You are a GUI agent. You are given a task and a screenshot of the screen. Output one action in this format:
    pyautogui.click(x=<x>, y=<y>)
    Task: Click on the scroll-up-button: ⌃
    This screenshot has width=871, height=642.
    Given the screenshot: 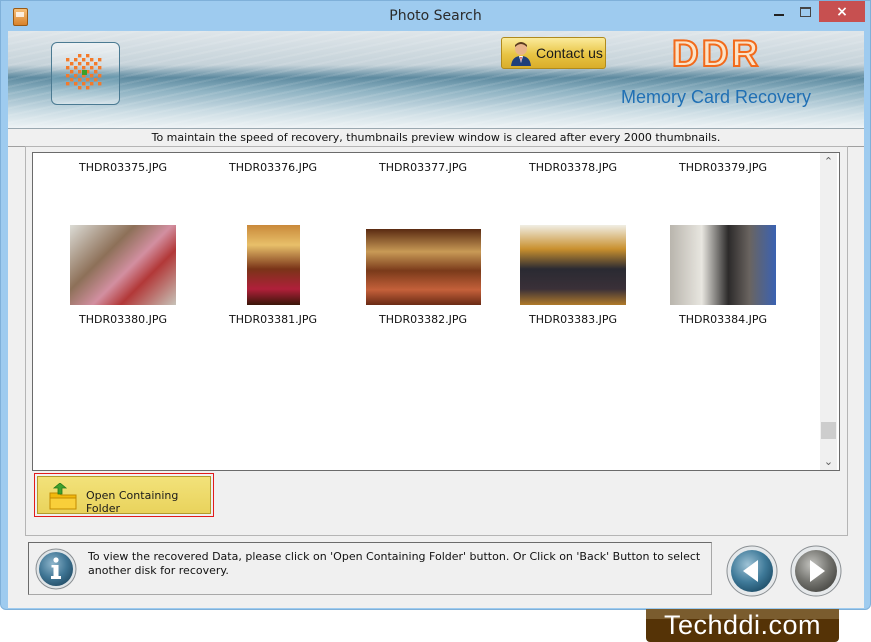 What is the action you would take?
    pyautogui.click(x=828, y=161)
    